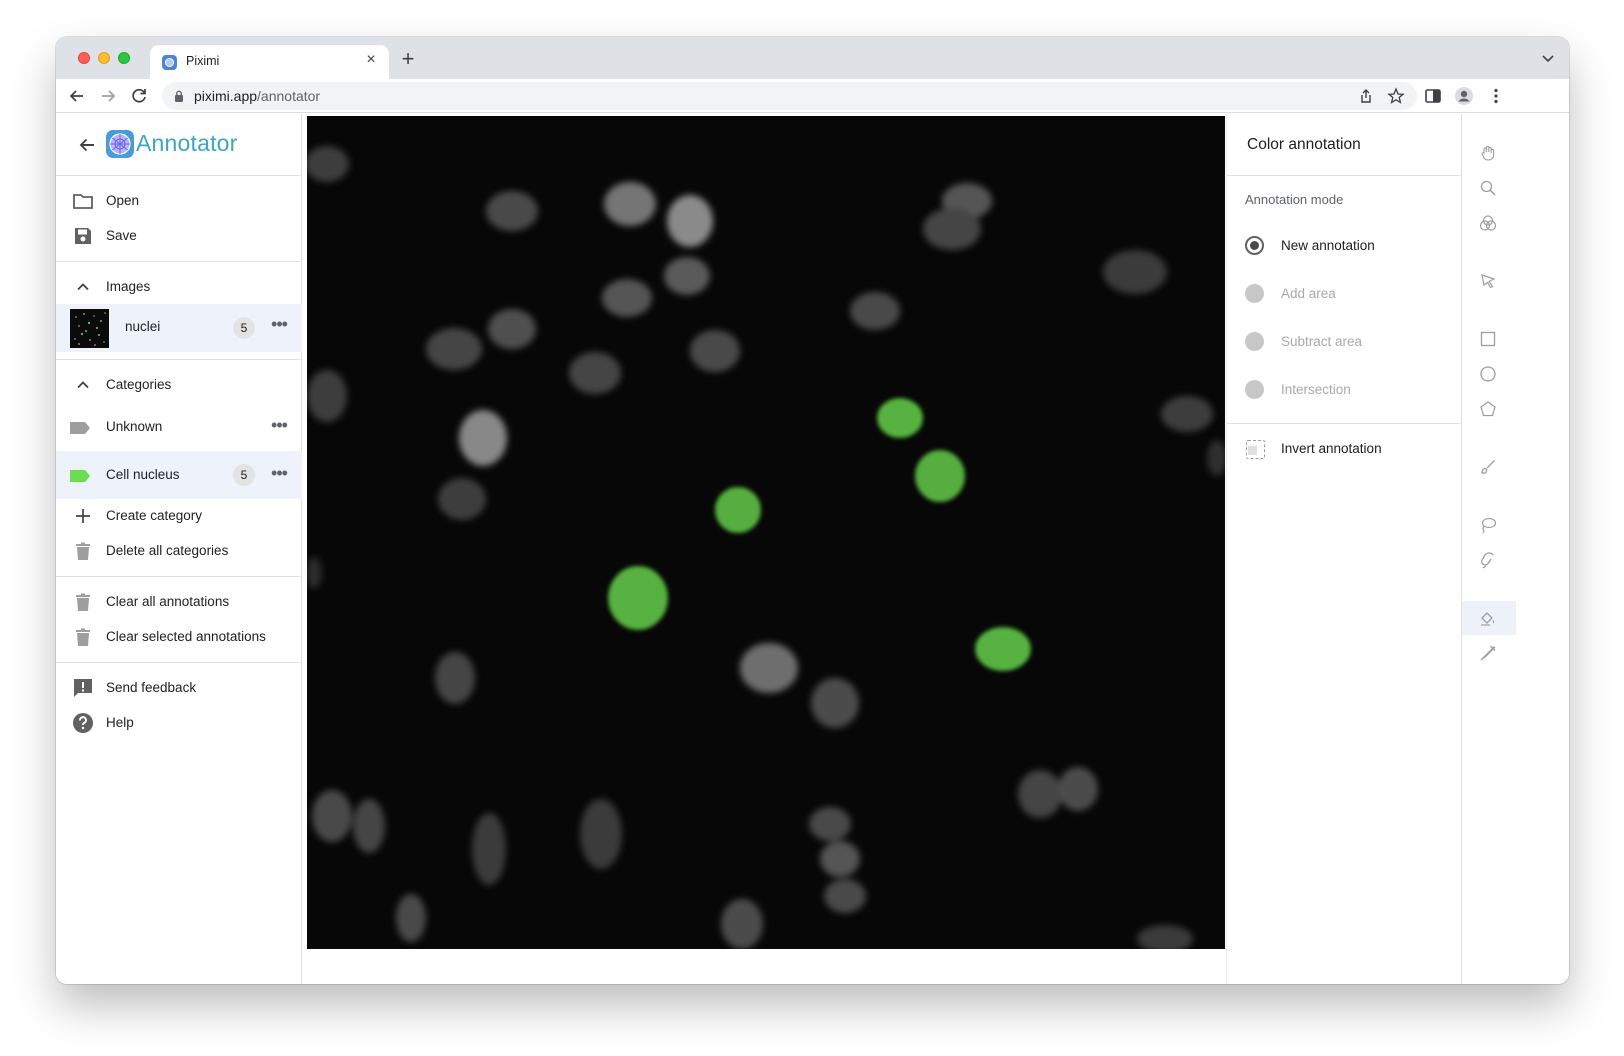 Image resolution: width=1624 pixels, height=1056 pixels. Describe the element at coordinates (408, 60) in the screenshot. I see `new-tab-button: +` at that location.